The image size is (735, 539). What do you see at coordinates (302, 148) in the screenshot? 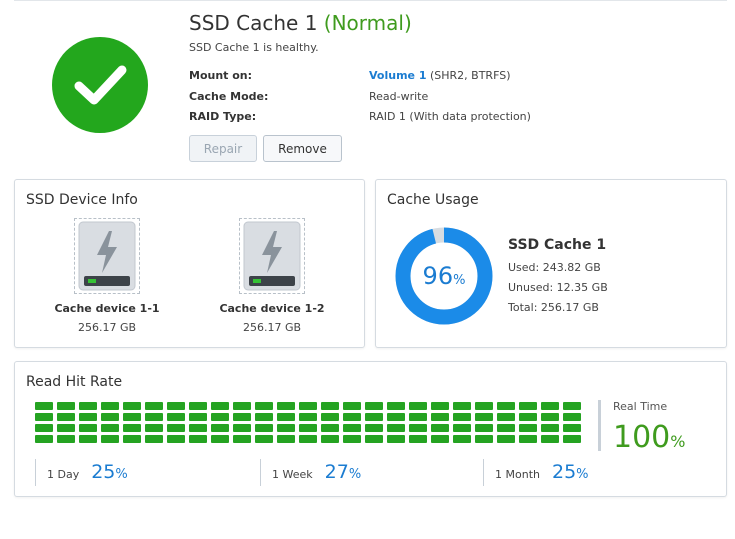
I see `remove-button: Remove` at bounding box center [302, 148].